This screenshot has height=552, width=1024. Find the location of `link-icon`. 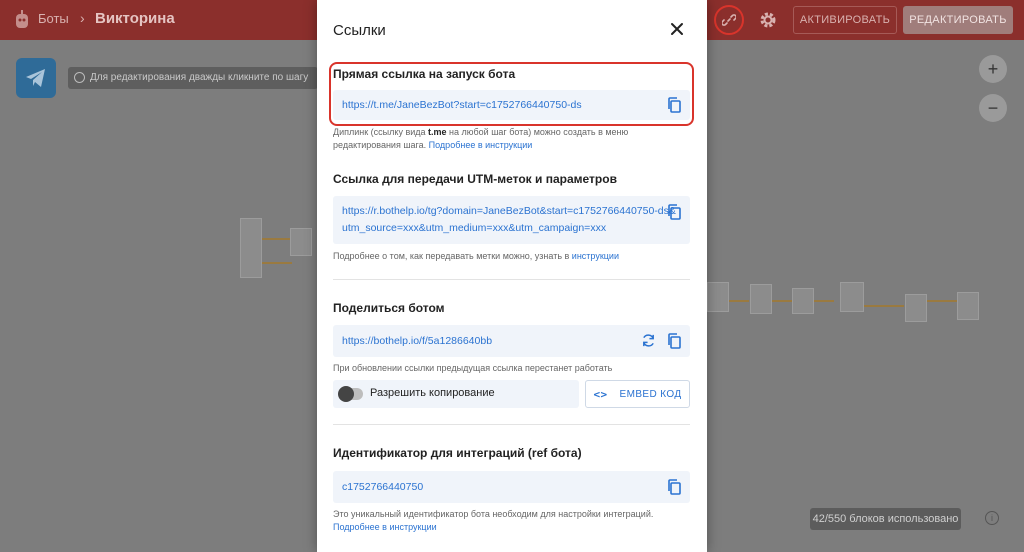

link-icon is located at coordinates (729, 20).